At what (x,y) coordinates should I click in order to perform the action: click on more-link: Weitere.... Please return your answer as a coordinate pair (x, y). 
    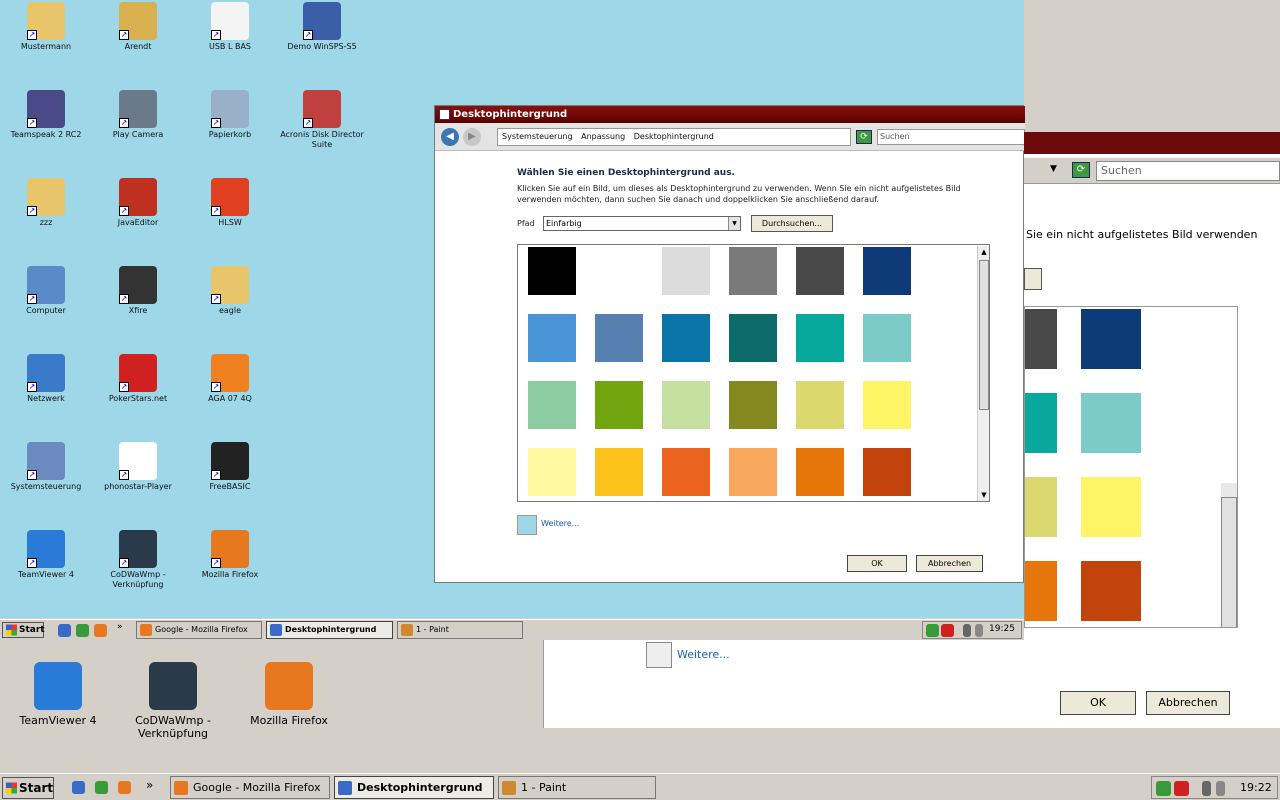
    Looking at the image, I should click on (560, 523).